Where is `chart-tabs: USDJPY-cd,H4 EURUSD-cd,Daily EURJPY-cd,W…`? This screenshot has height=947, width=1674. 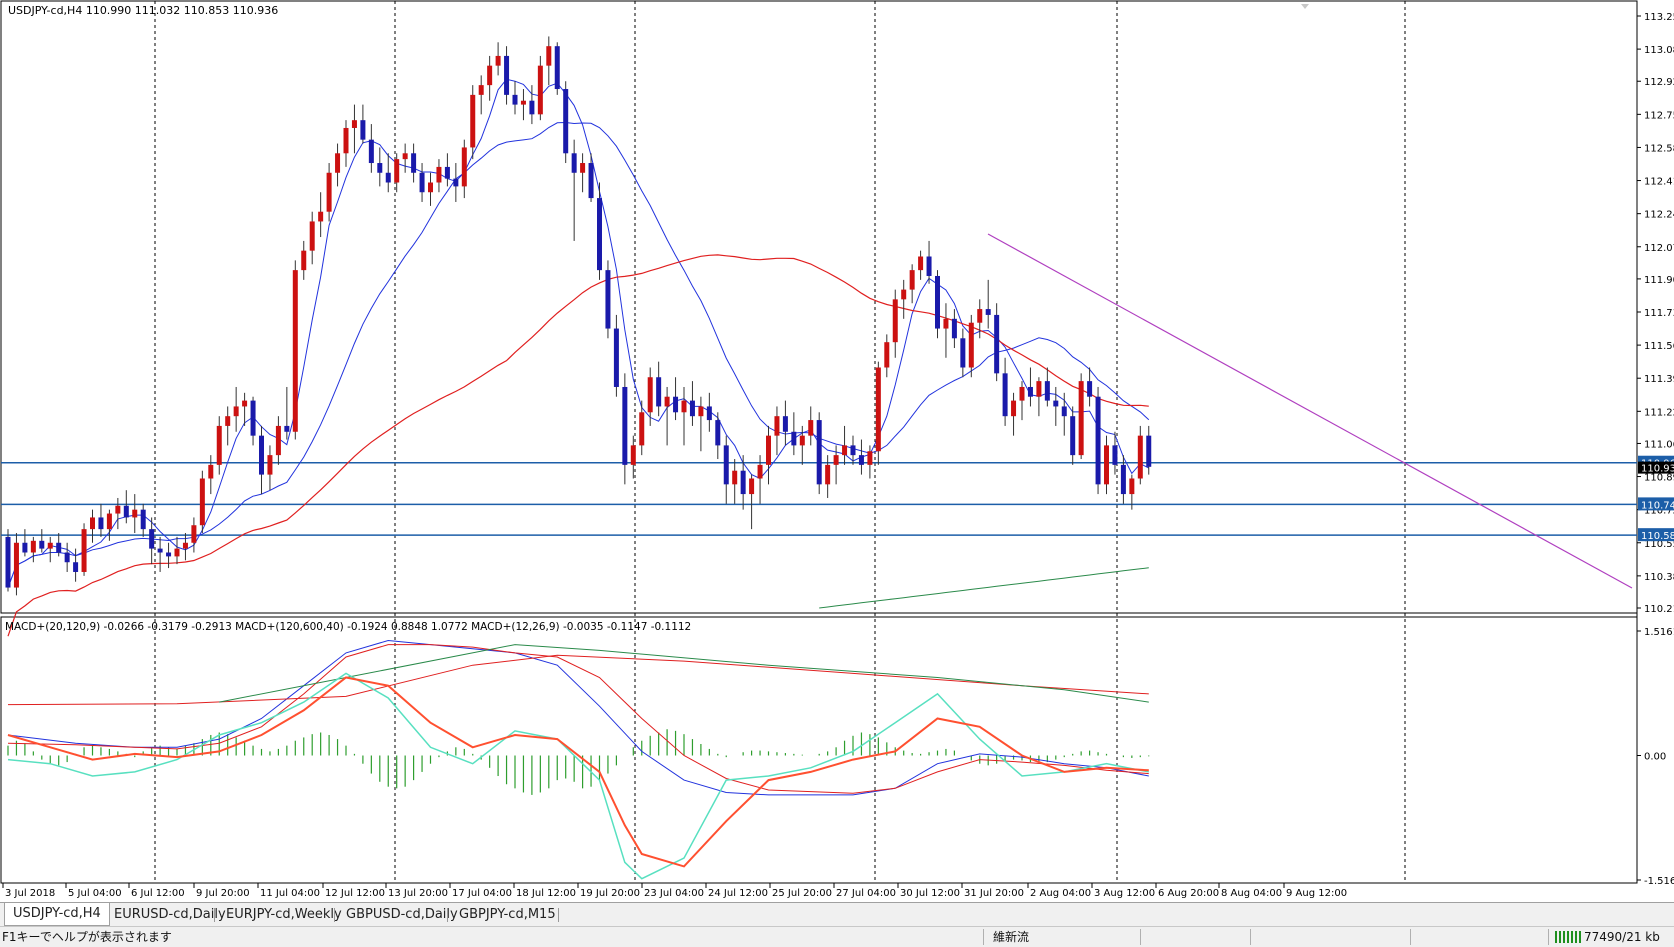
chart-tabs: USDJPY-cd,H4 EURUSD-cd,Daily EURJPY-cd,W… is located at coordinates (837, 914).